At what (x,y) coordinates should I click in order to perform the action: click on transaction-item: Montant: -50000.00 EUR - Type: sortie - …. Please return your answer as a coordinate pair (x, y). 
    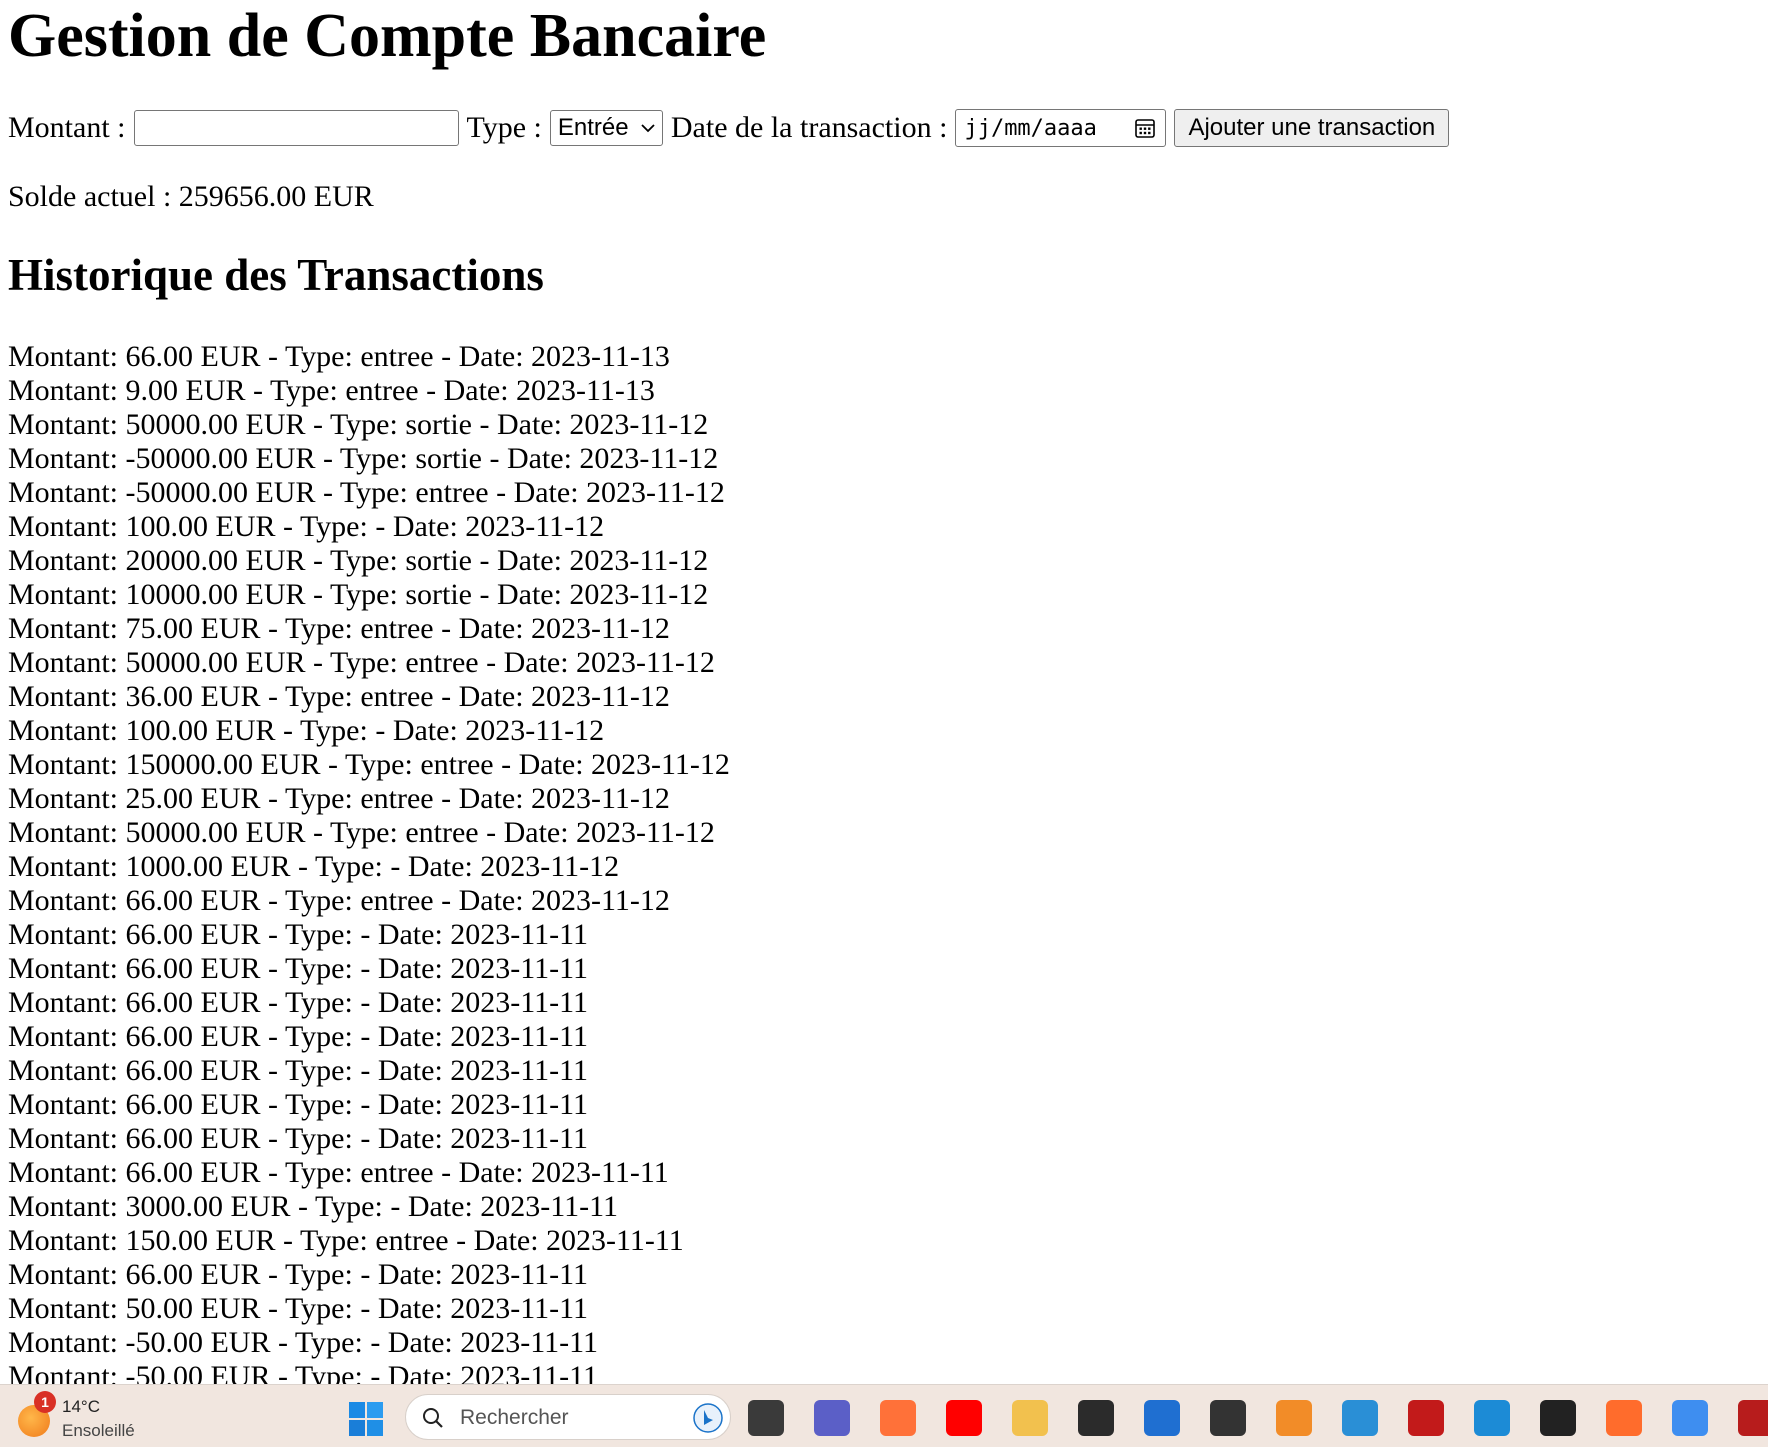
    Looking at the image, I should click on (363, 458).